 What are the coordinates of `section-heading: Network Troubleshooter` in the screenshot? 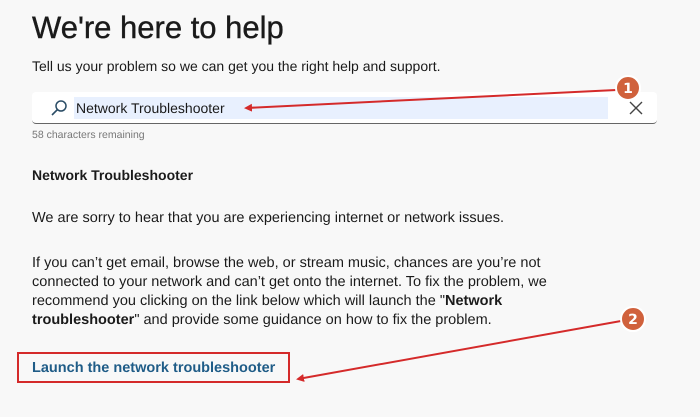 It's located at (113, 175).